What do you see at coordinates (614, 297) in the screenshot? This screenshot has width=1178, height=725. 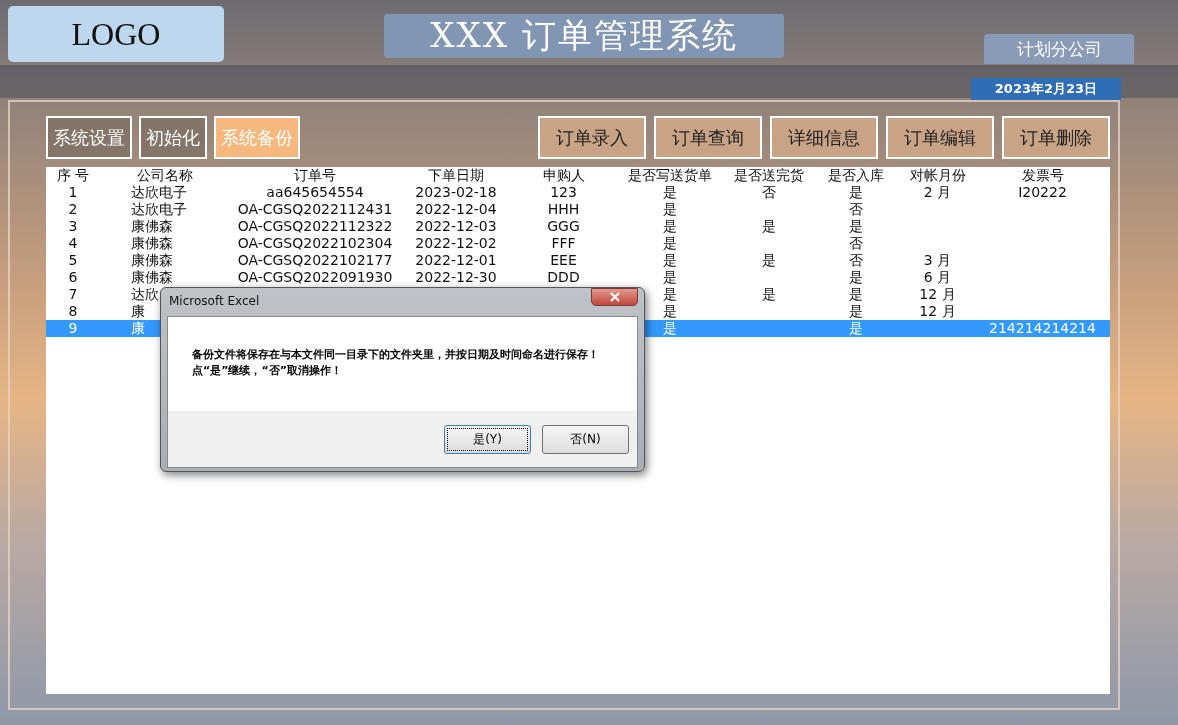 I see `close-icon` at bounding box center [614, 297].